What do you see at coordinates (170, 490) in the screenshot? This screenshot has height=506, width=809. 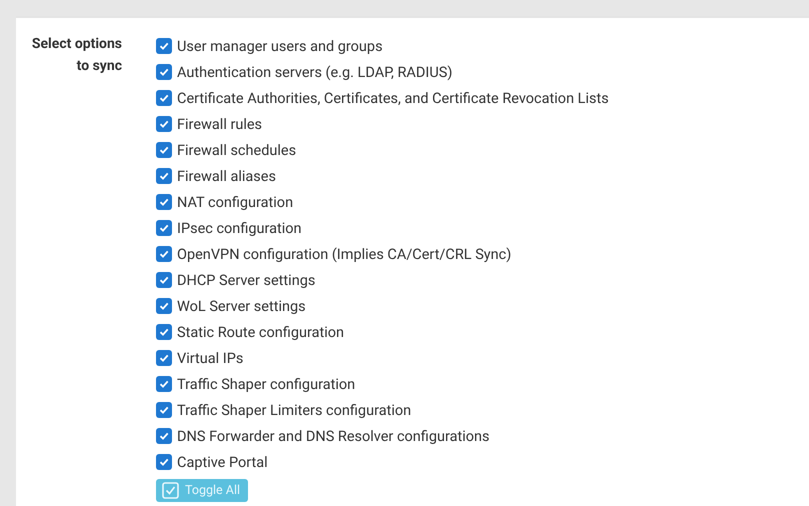 I see `checkbox-icon` at bounding box center [170, 490].